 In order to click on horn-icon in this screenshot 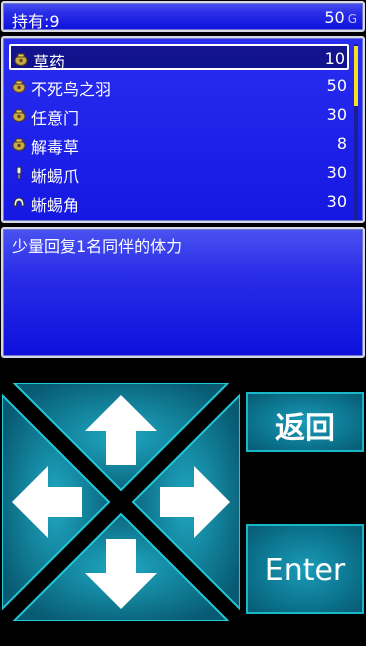, I will do `click(19, 202)`.